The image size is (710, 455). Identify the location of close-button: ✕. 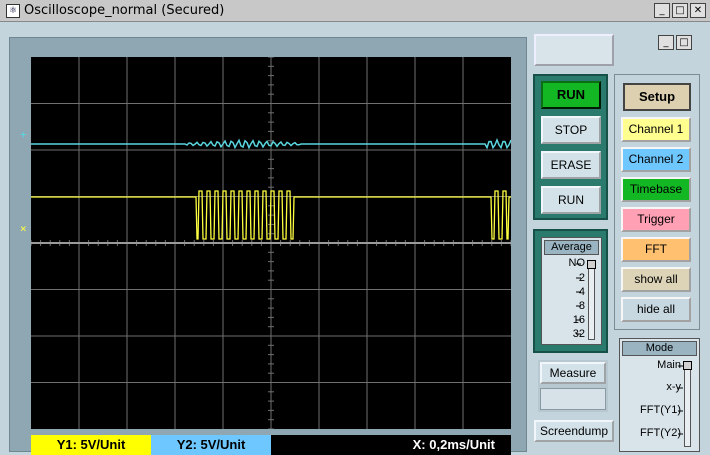
(698, 10).